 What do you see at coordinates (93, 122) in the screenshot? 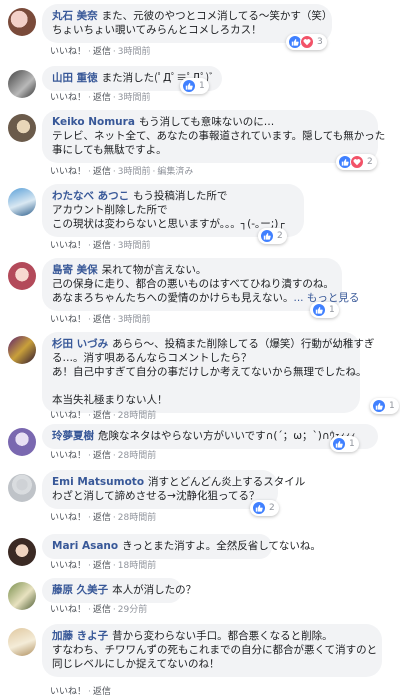
I see `comment-author: Keiko Nomura` at bounding box center [93, 122].